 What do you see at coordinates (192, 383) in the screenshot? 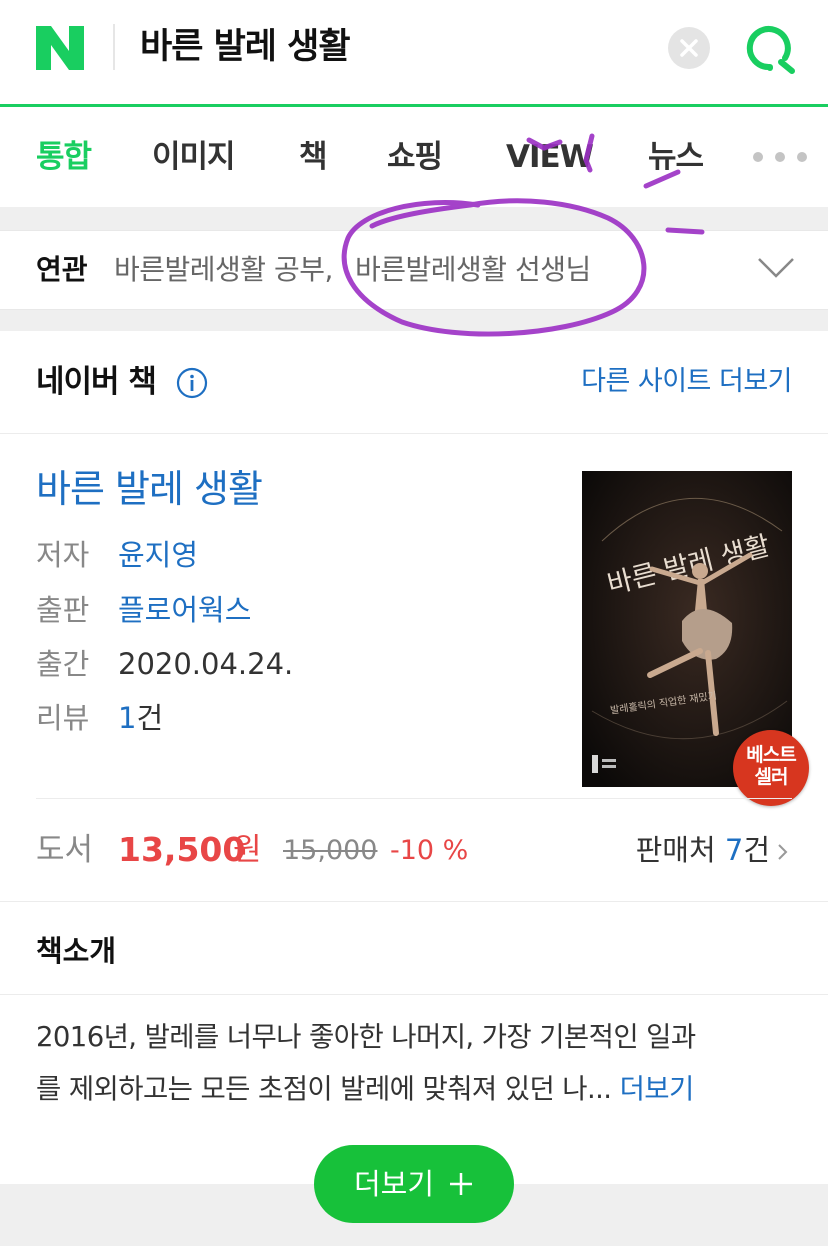
I see `info-icon` at bounding box center [192, 383].